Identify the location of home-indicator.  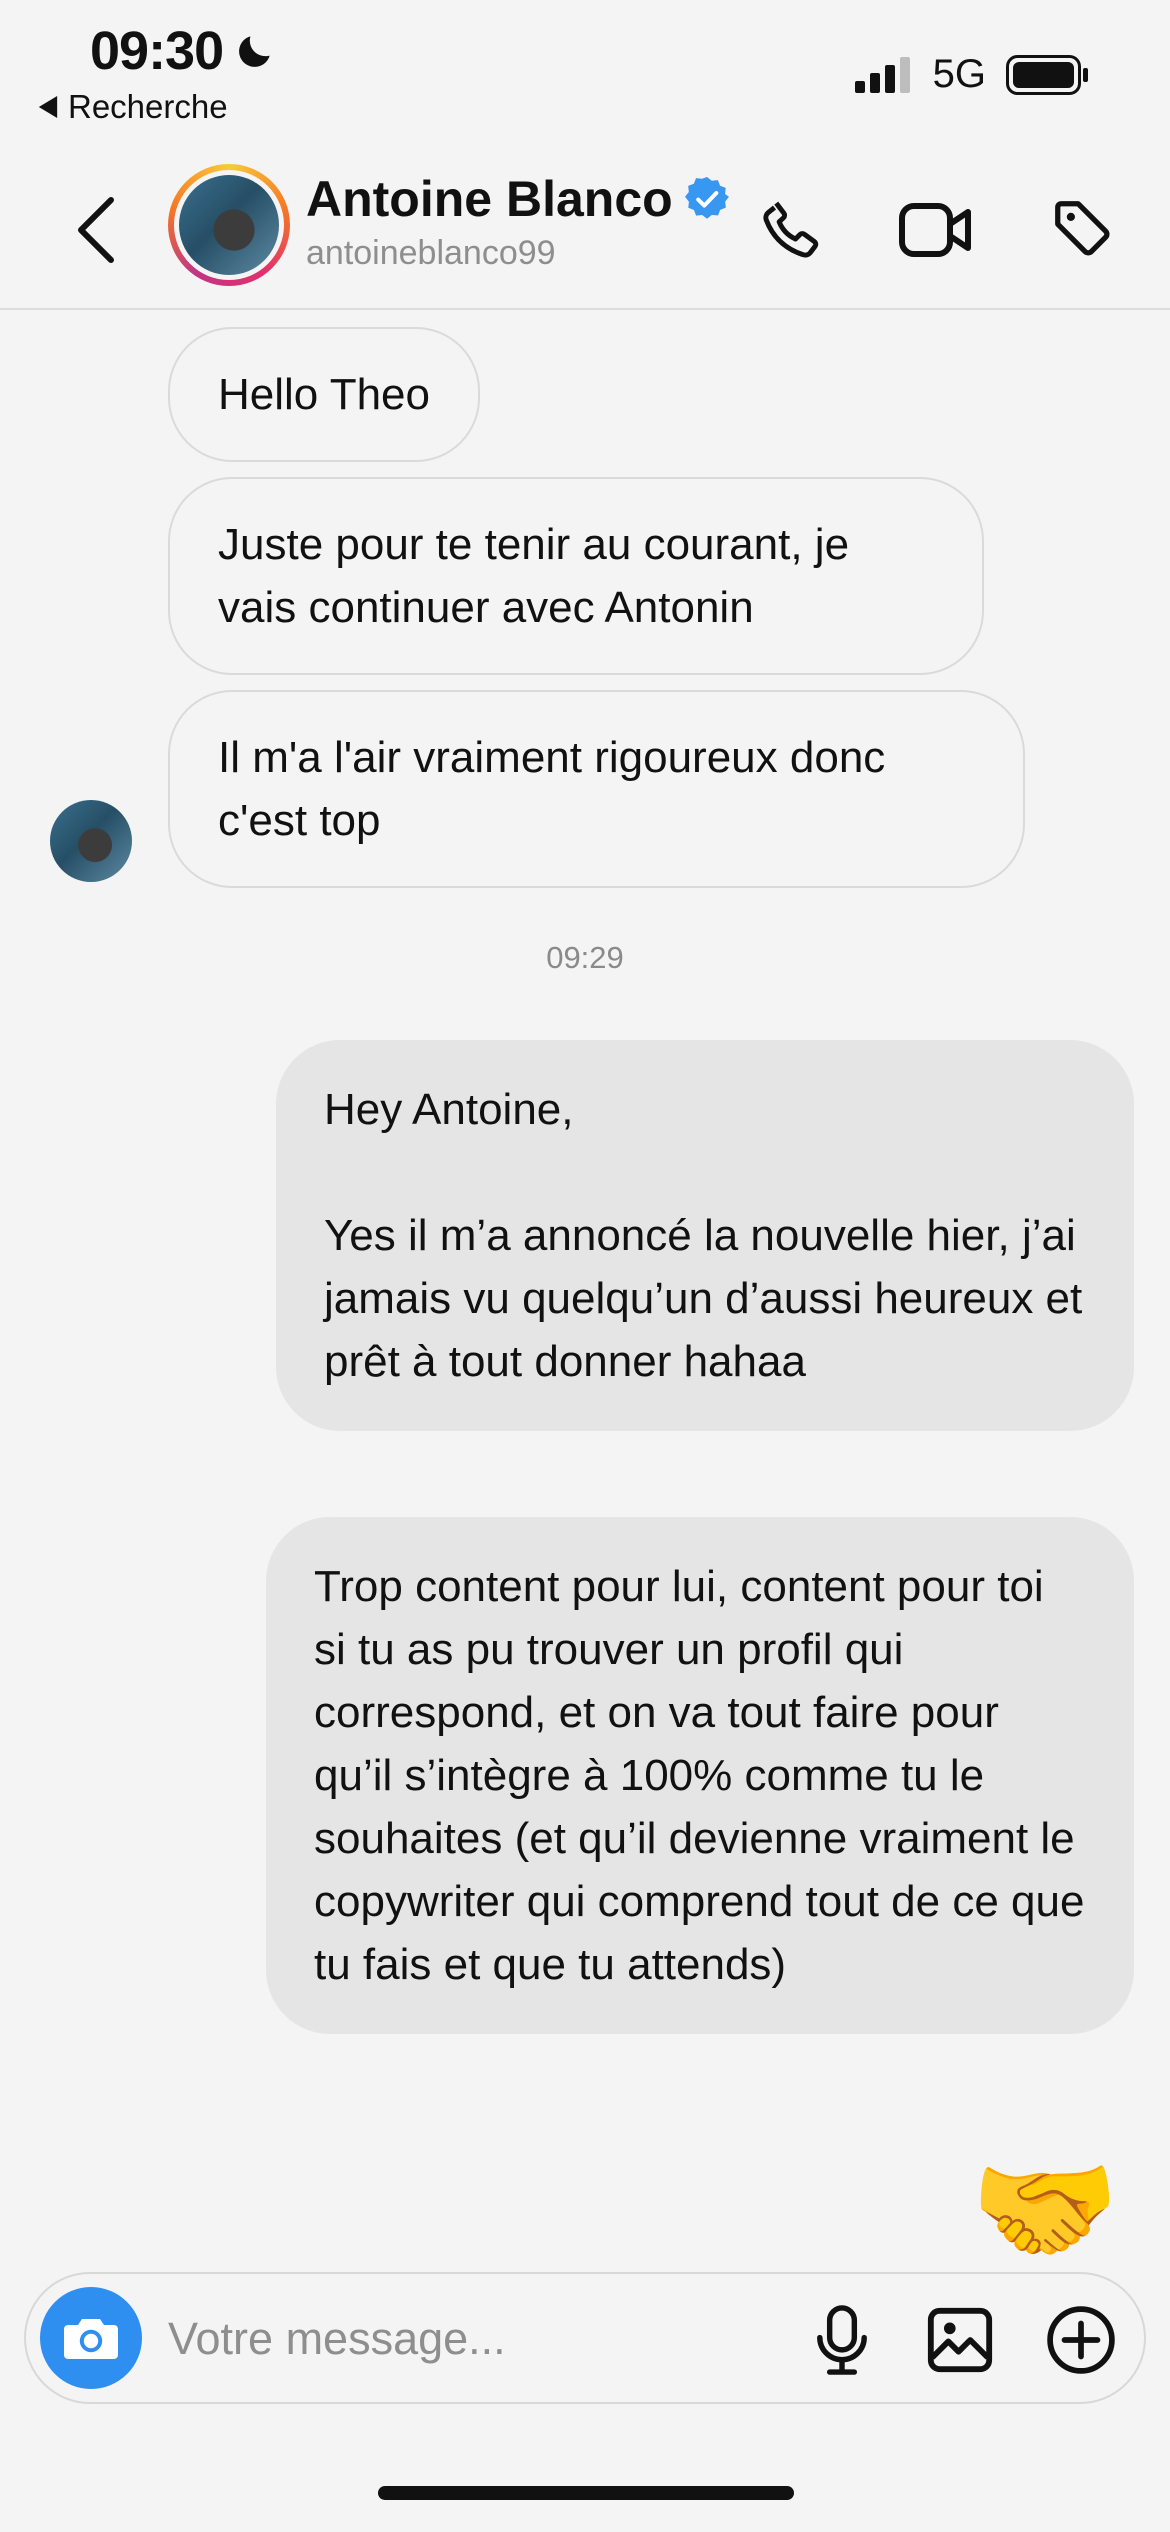
(586, 2493).